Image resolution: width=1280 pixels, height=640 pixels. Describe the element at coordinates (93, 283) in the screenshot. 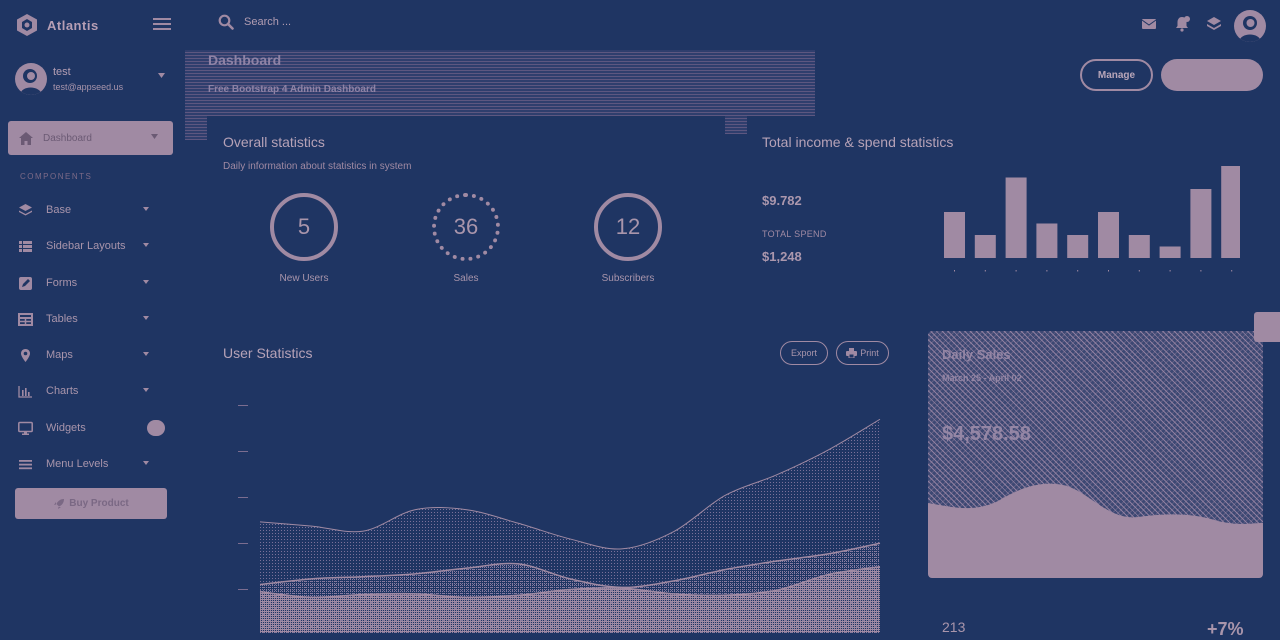

I see `sidebar-item-forms: Forms` at that location.